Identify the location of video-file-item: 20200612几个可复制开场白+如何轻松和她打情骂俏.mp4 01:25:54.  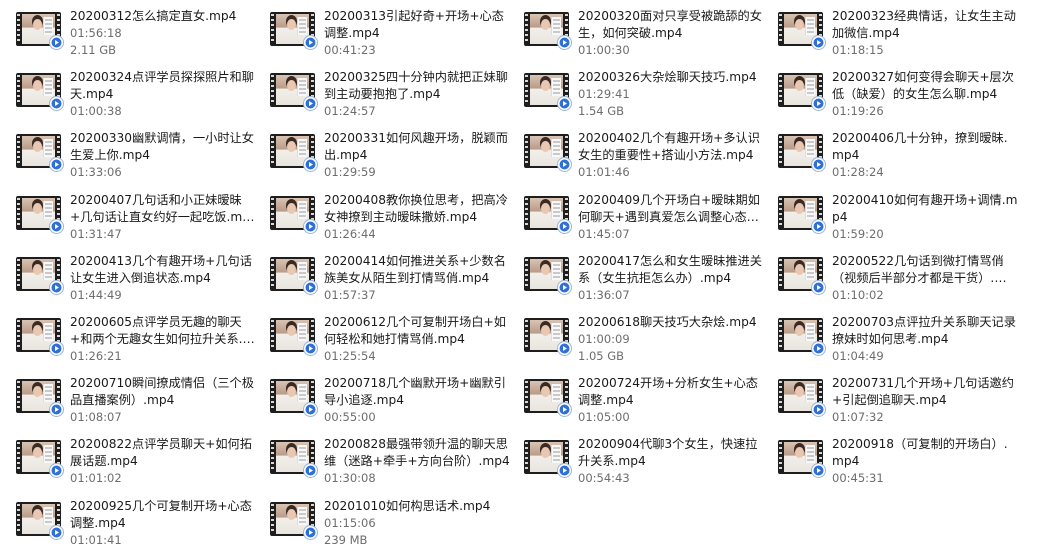
(397, 342).